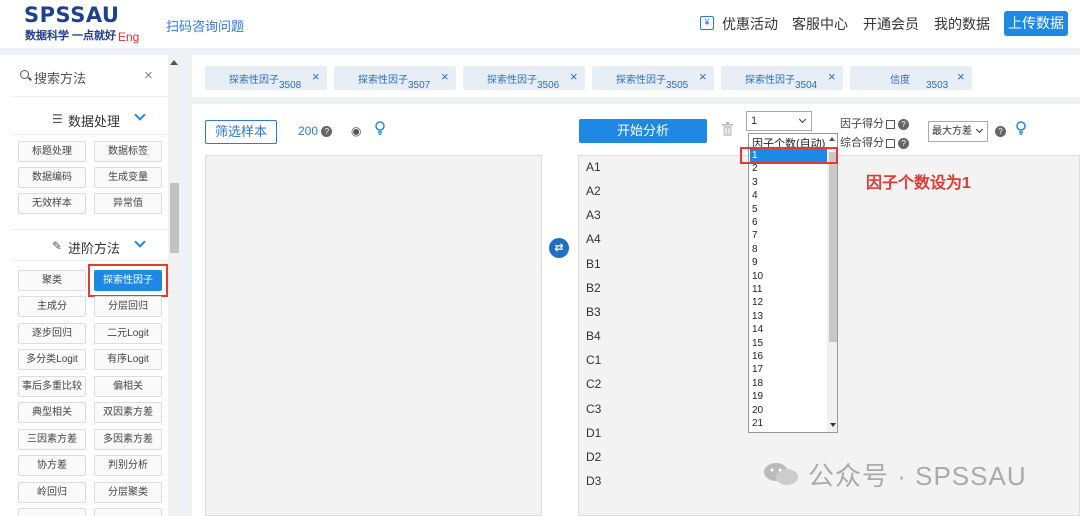 The image size is (1080, 516). I want to click on upload-data-button: 上传数据, so click(1036, 23).